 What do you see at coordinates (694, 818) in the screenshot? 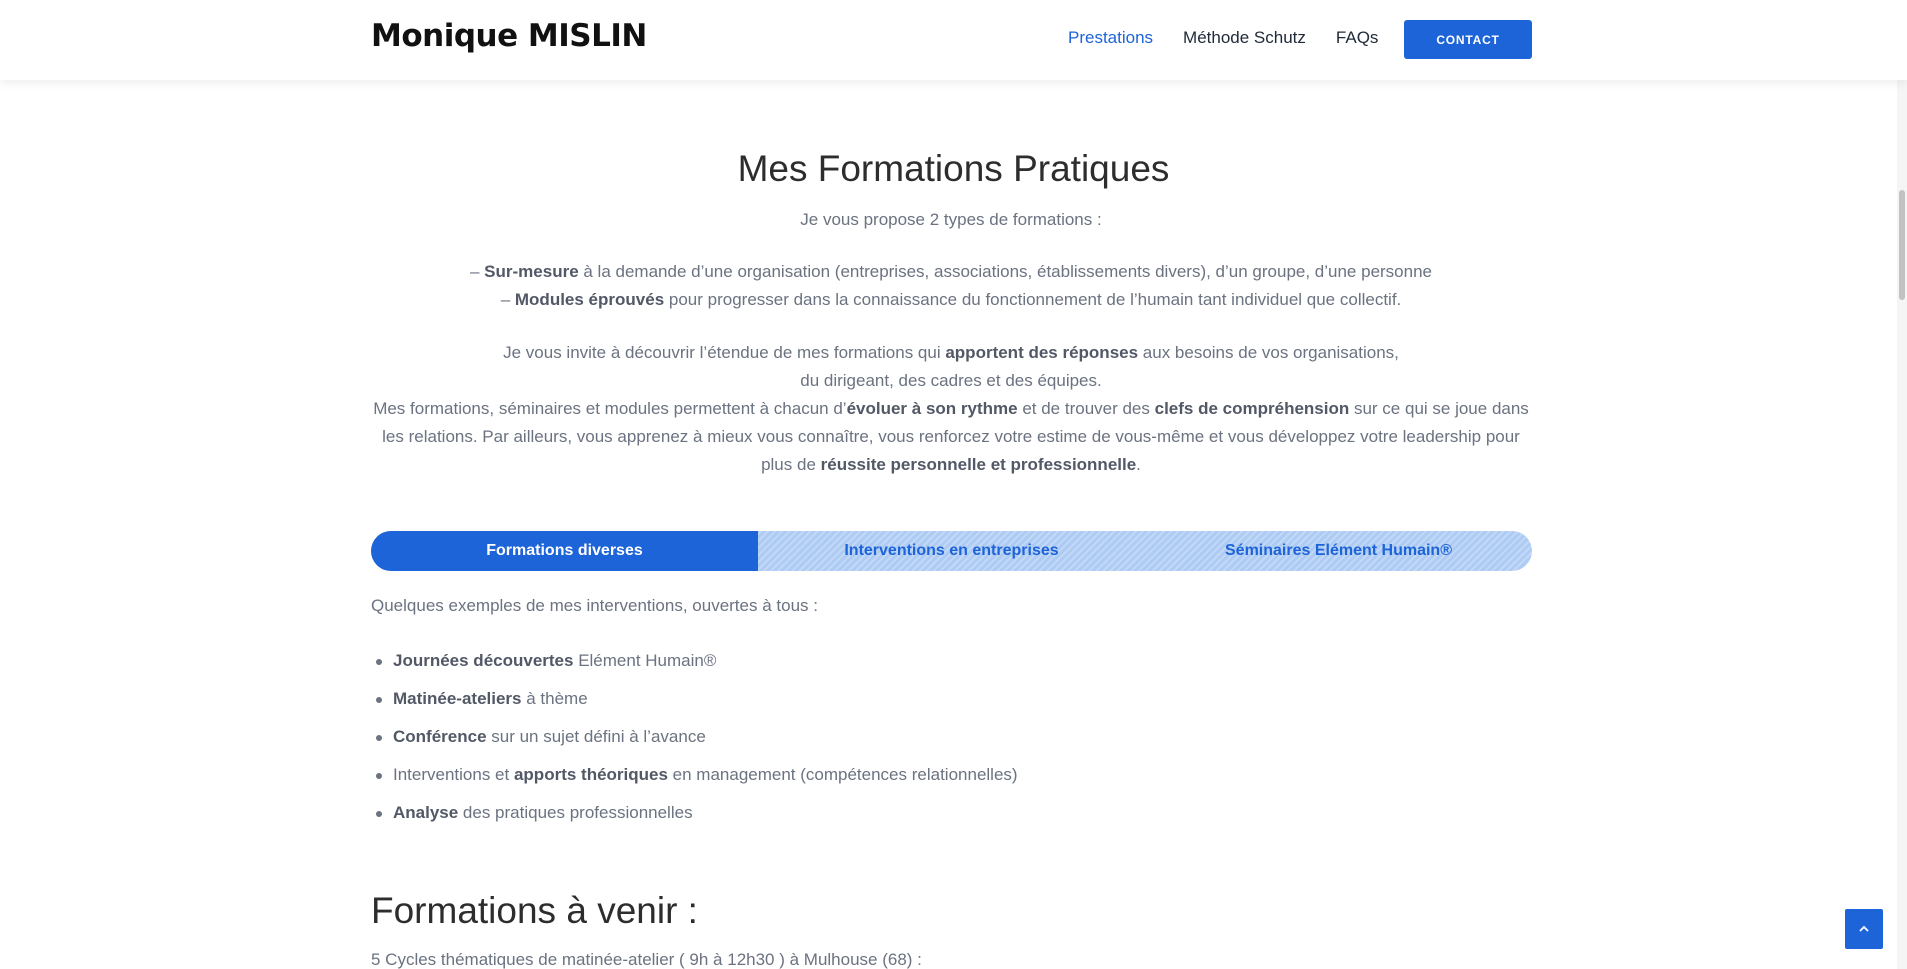
I see `list-item: Analyse des pratiques professionnelles` at bounding box center [694, 818].